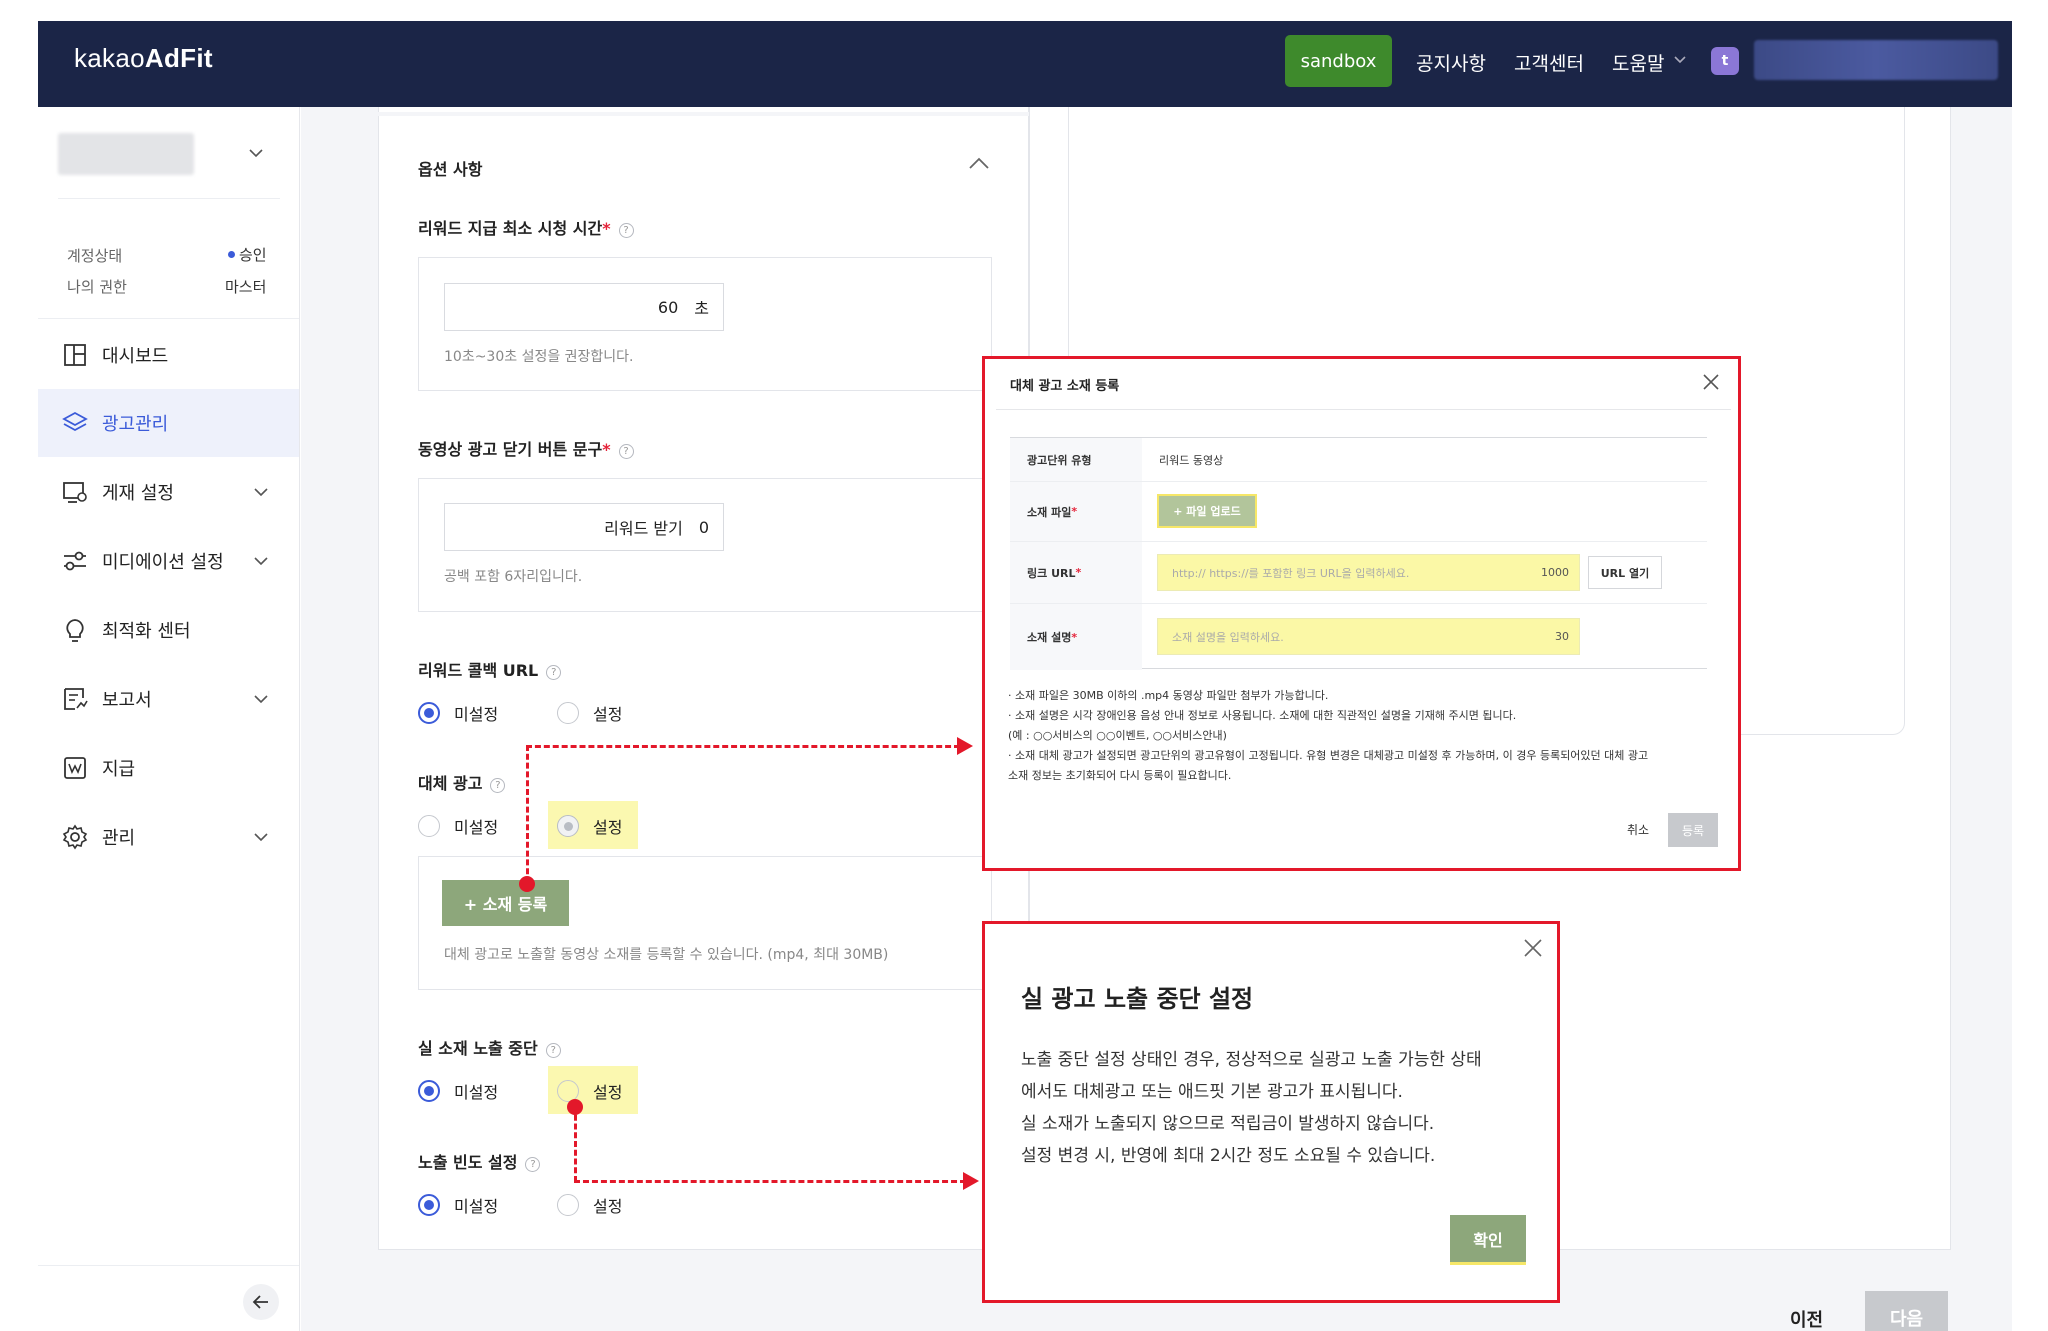 This screenshot has width=2048, height=1331. What do you see at coordinates (458, 826) in the screenshot?
I see `fallback-unset-radio: 미설정` at bounding box center [458, 826].